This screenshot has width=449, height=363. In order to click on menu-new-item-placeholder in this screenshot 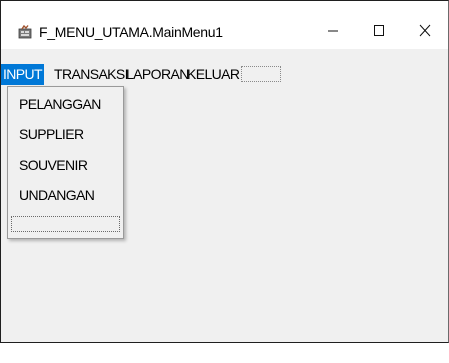, I will do `click(261, 74)`.